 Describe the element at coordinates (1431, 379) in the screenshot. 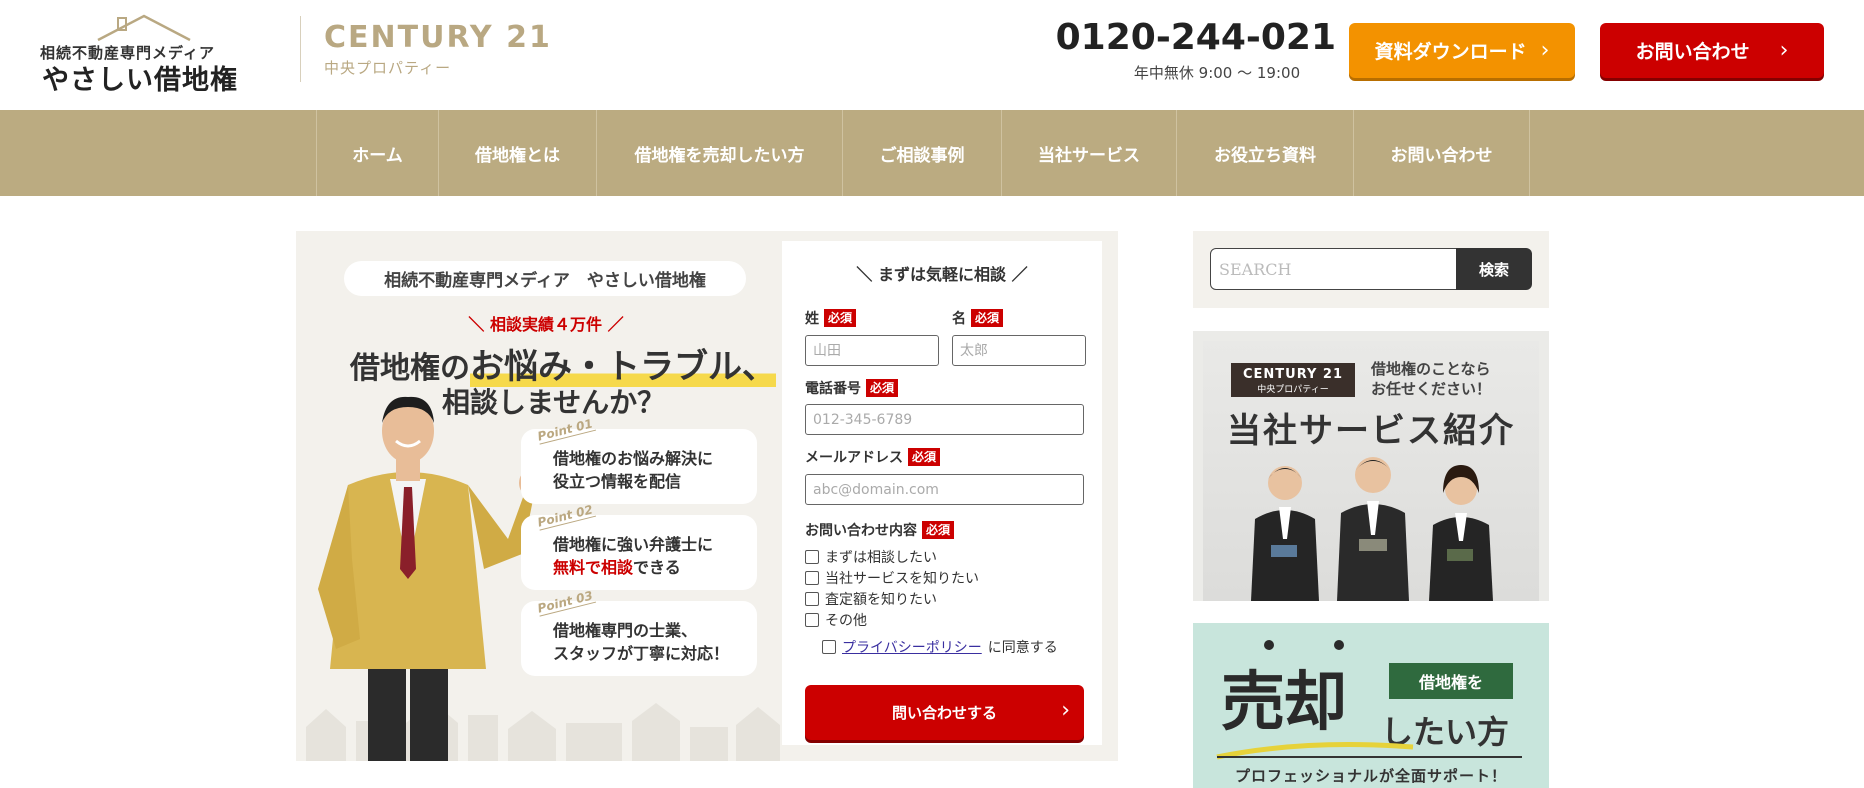

I see `service-banner-subtitle: 借地権のことなら お任せください！` at that location.